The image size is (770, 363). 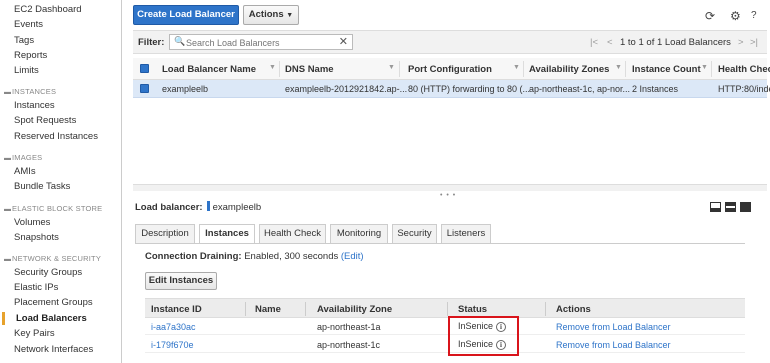 What do you see at coordinates (48, 9) in the screenshot?
I see `sidebar-item-ec2-dashboard: EC2 Dashboard` at bounding box center [48, 9].